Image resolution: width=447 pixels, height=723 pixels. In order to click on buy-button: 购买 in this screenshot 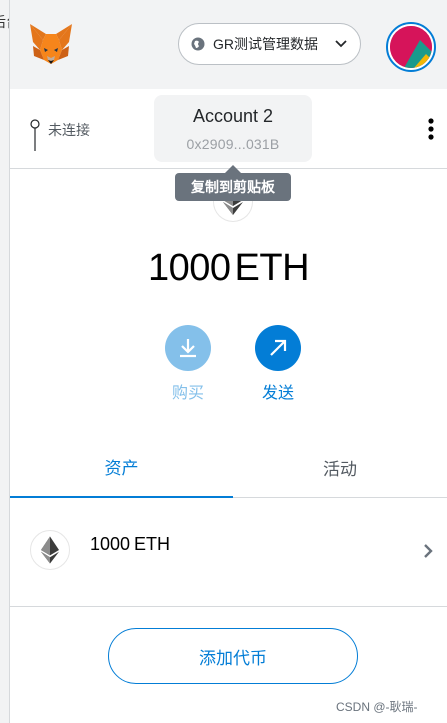, I will do `click(188, 364)`.